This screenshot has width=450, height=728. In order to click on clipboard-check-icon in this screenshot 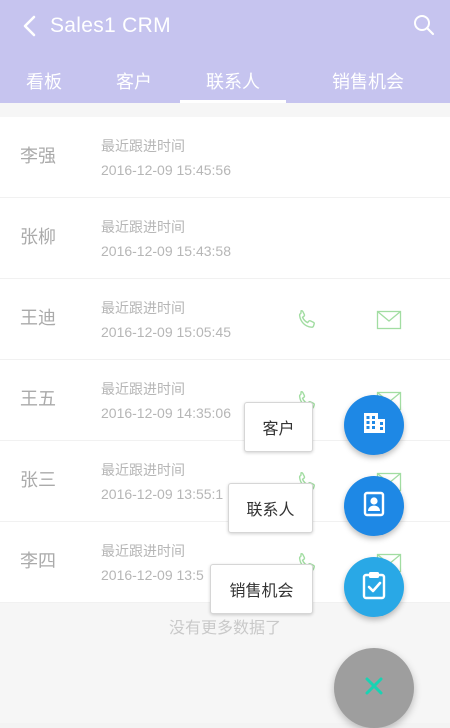, I will do `click(374, 587)`.